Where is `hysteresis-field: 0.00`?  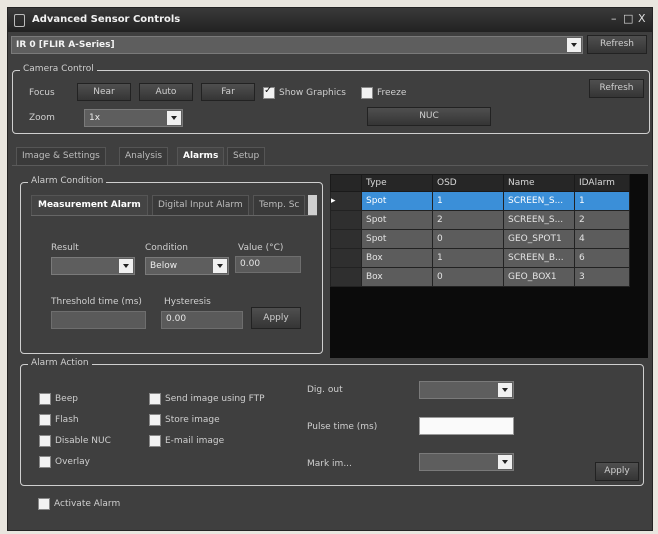
hysteresis-field: 0.00 is located at coordinates (202, 320).